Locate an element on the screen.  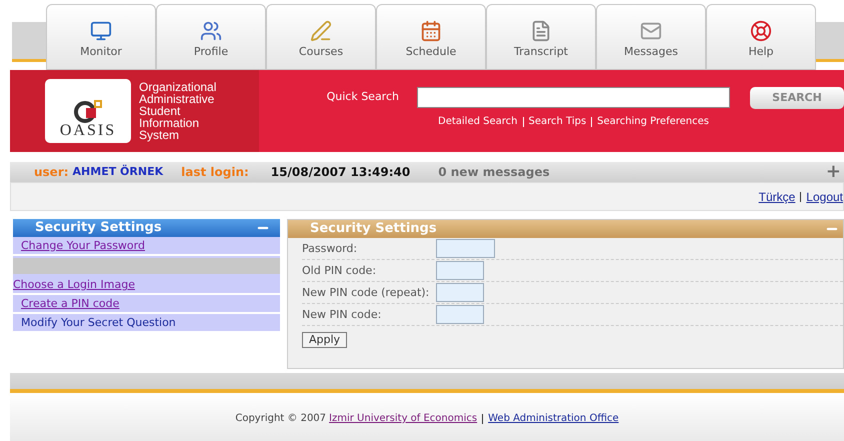
search-field is located at coordinates (573, 97).